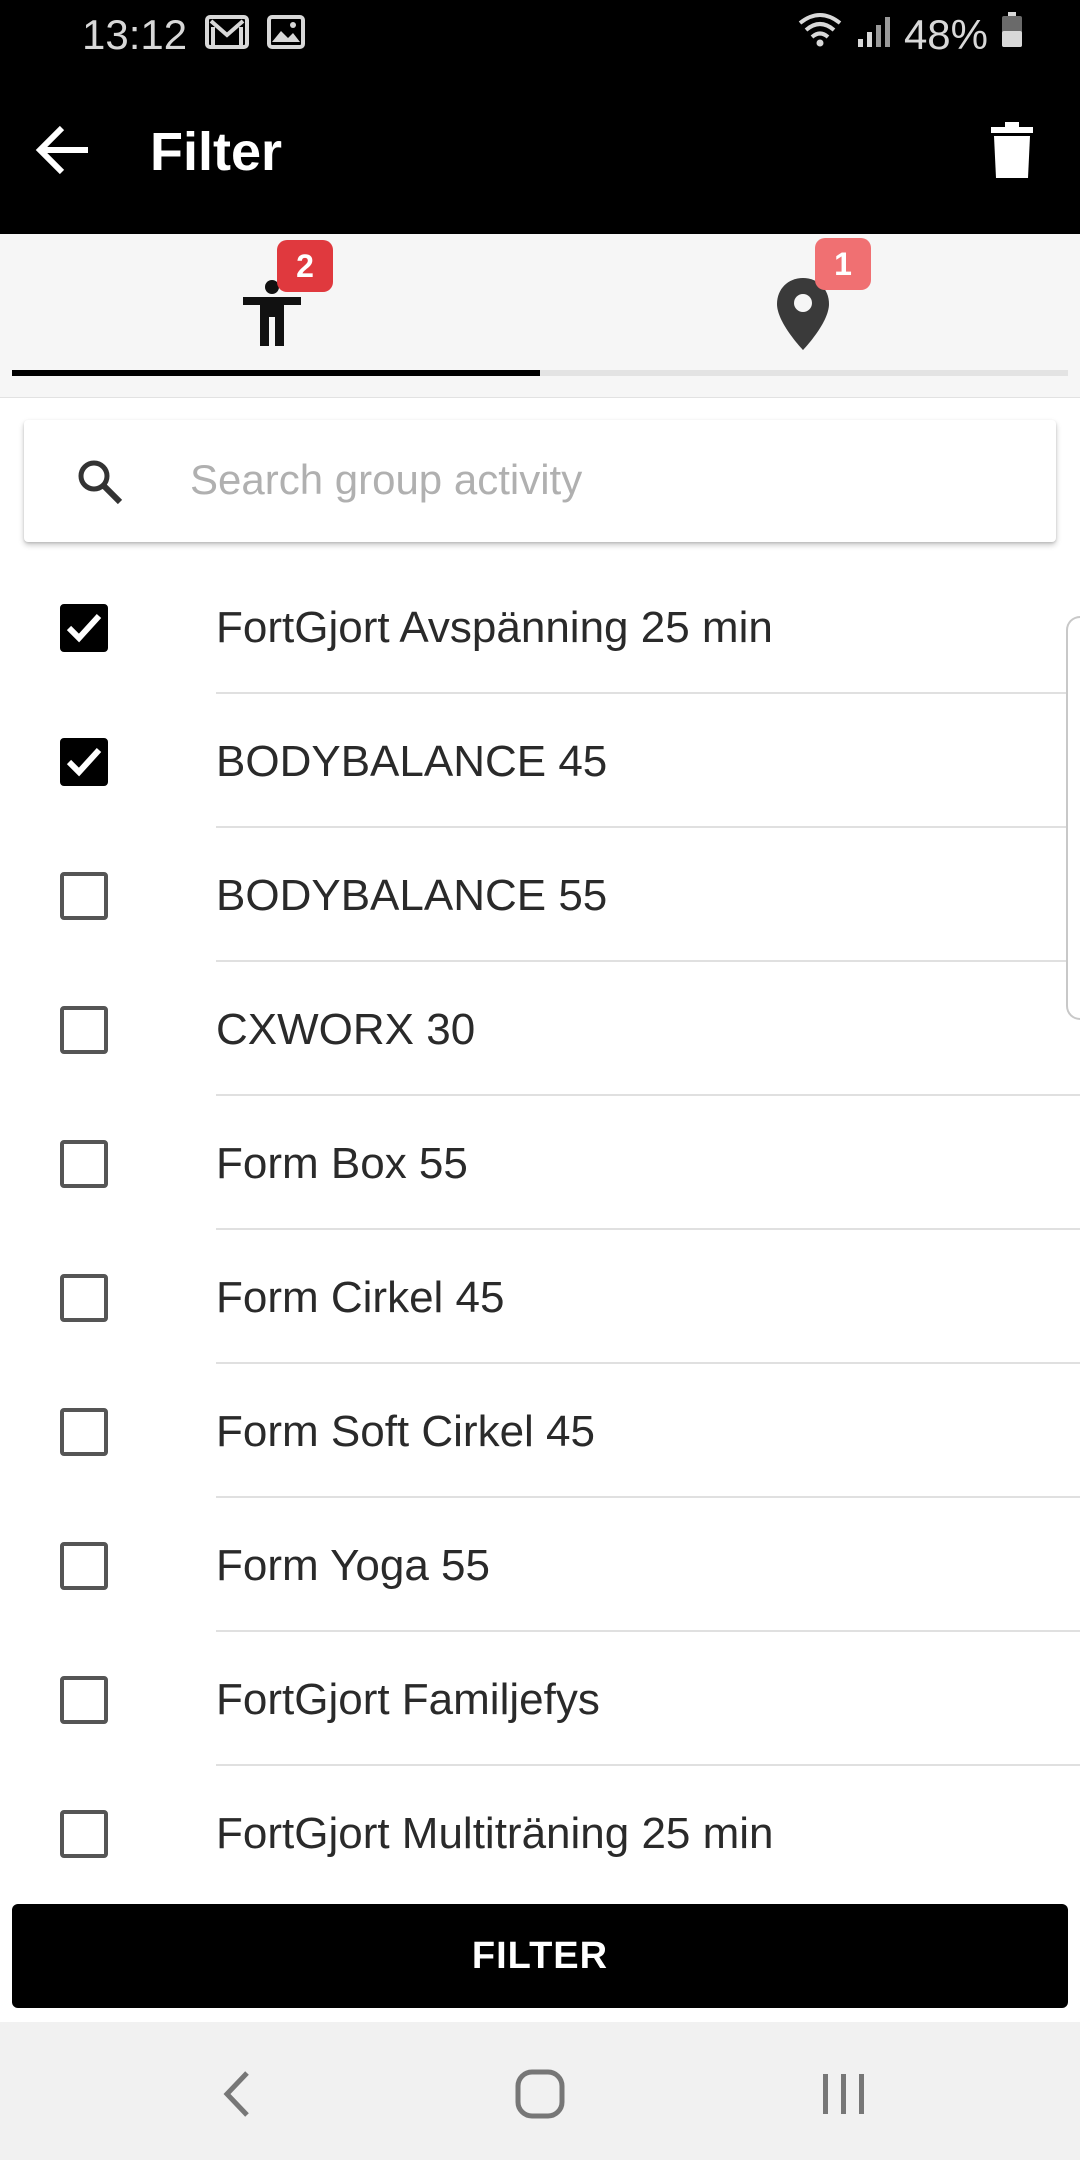 The width and height of the screenshot is (1080, 2160). What do you see at coordinates (360, 1297) in the screenshot?
I see `list-item-label: Form Cirkel 45` at bounding box center [360, 1297].